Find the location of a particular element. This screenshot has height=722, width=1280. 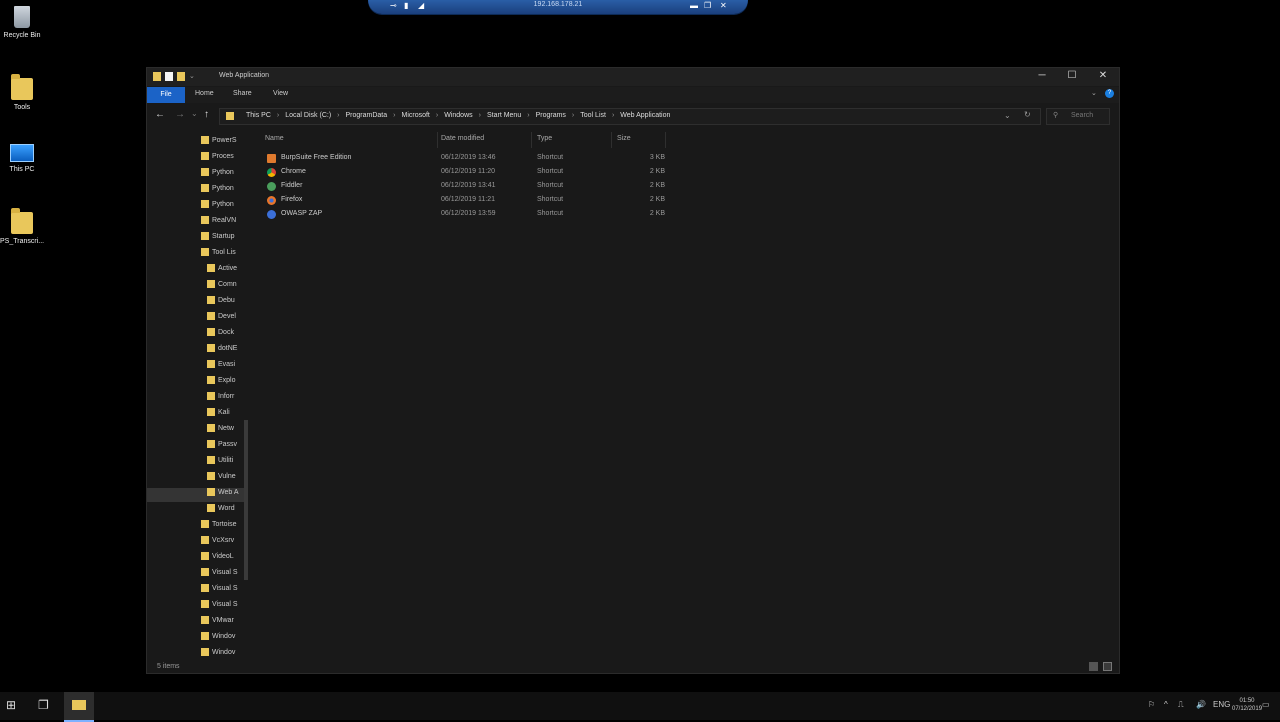

back-button: ← is located at coordinates (160, 114).